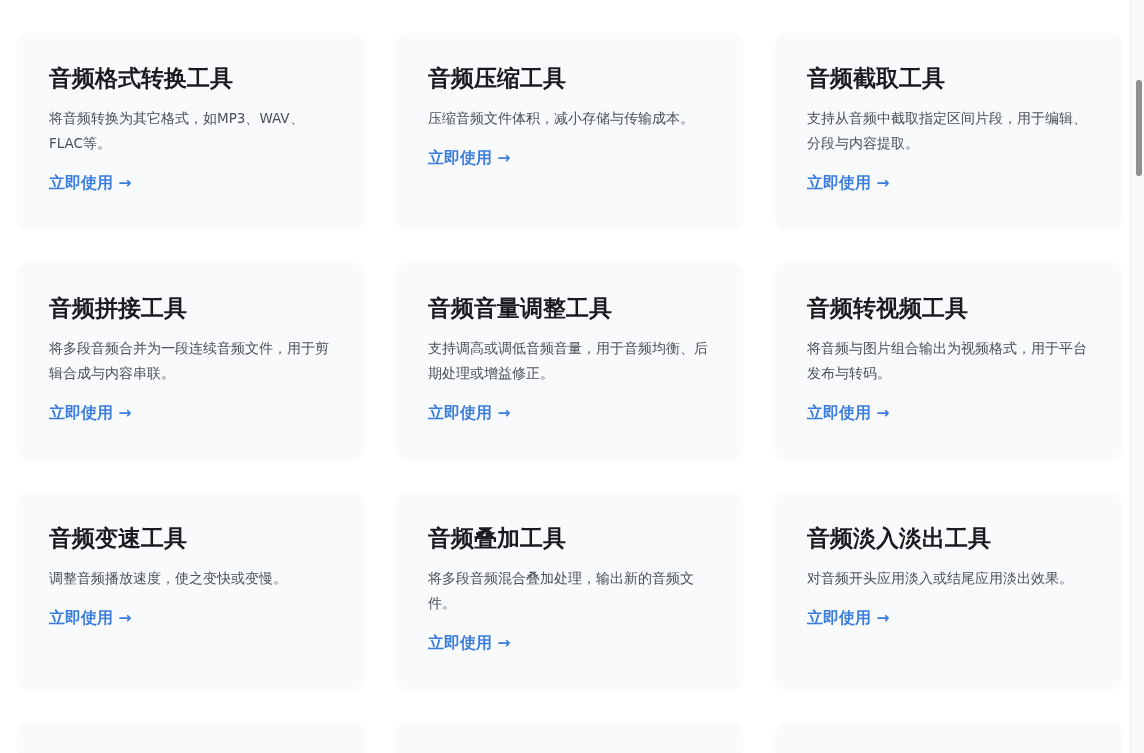  What do you see at coordinates (520, 308) in the screenshot?
I see `tool-title: 音频音量调整工具` at bounding box center [520, 308].